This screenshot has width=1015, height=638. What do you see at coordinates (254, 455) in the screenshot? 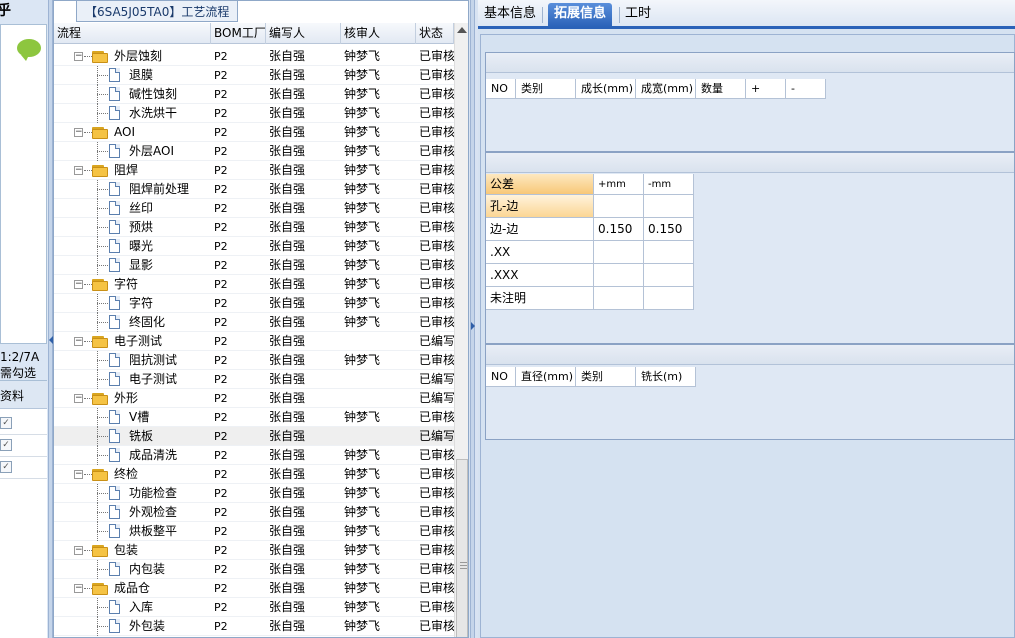
I see `table-row: 成品清洗 P2 张自强 钟梦飞 已审核` at bounding box center [254, 455].